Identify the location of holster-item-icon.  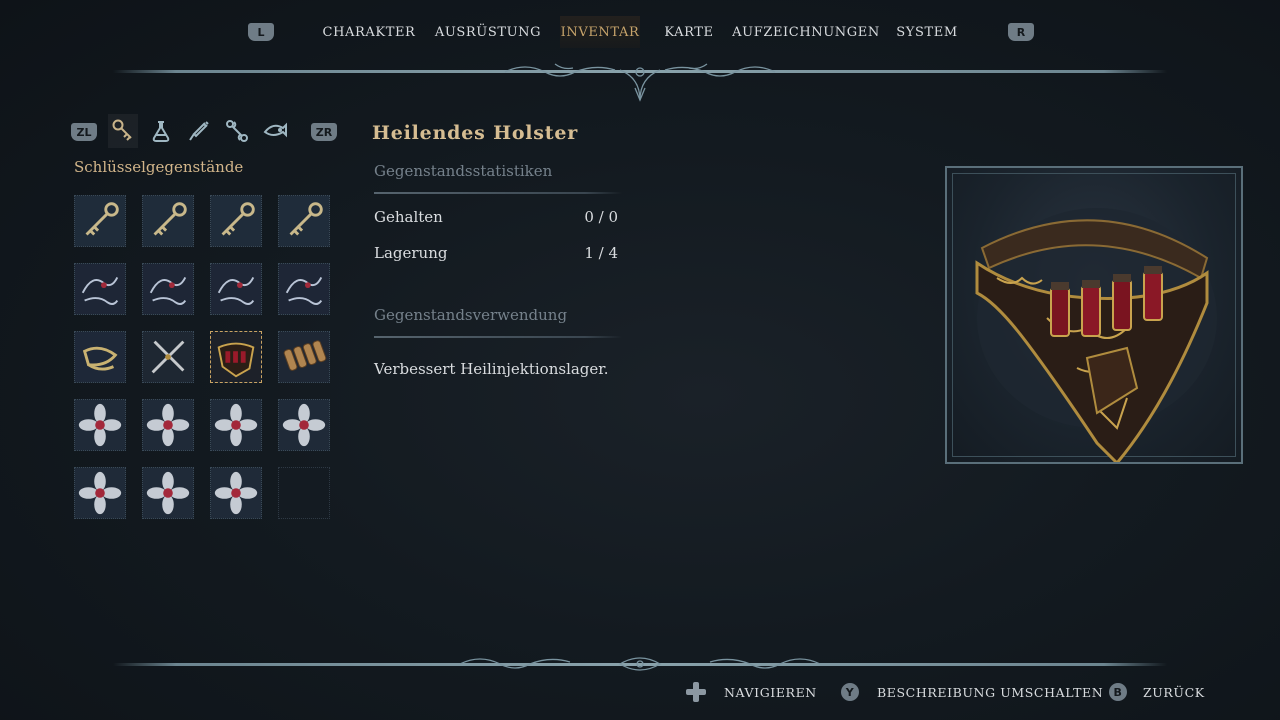
(236, 357).